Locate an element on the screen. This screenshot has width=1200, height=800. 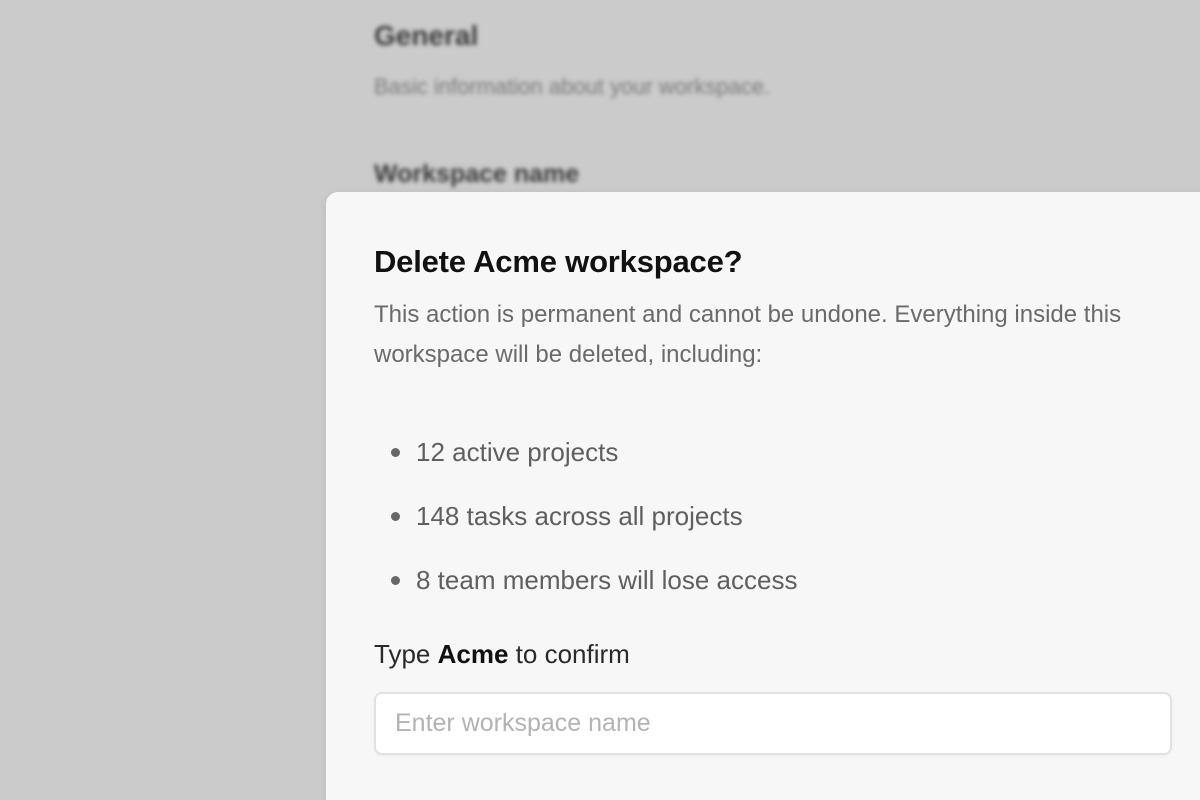
consequence-text: 8 team members will lose access is located at coordinates (607, 579).